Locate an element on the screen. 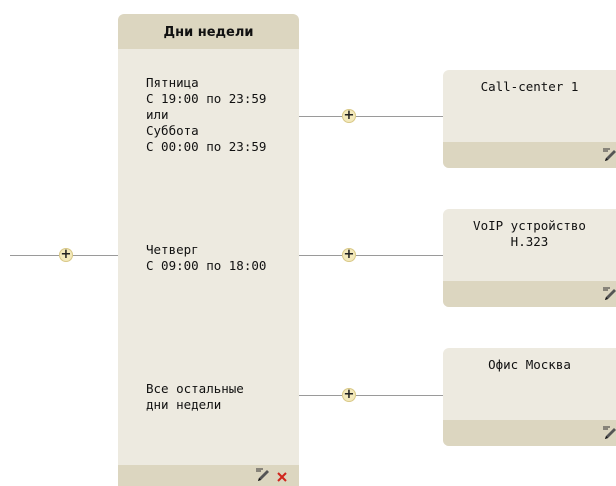 The width and height of the screenshot is (616, 486). add-route-button-2: + is located at coordinates (349, 255).